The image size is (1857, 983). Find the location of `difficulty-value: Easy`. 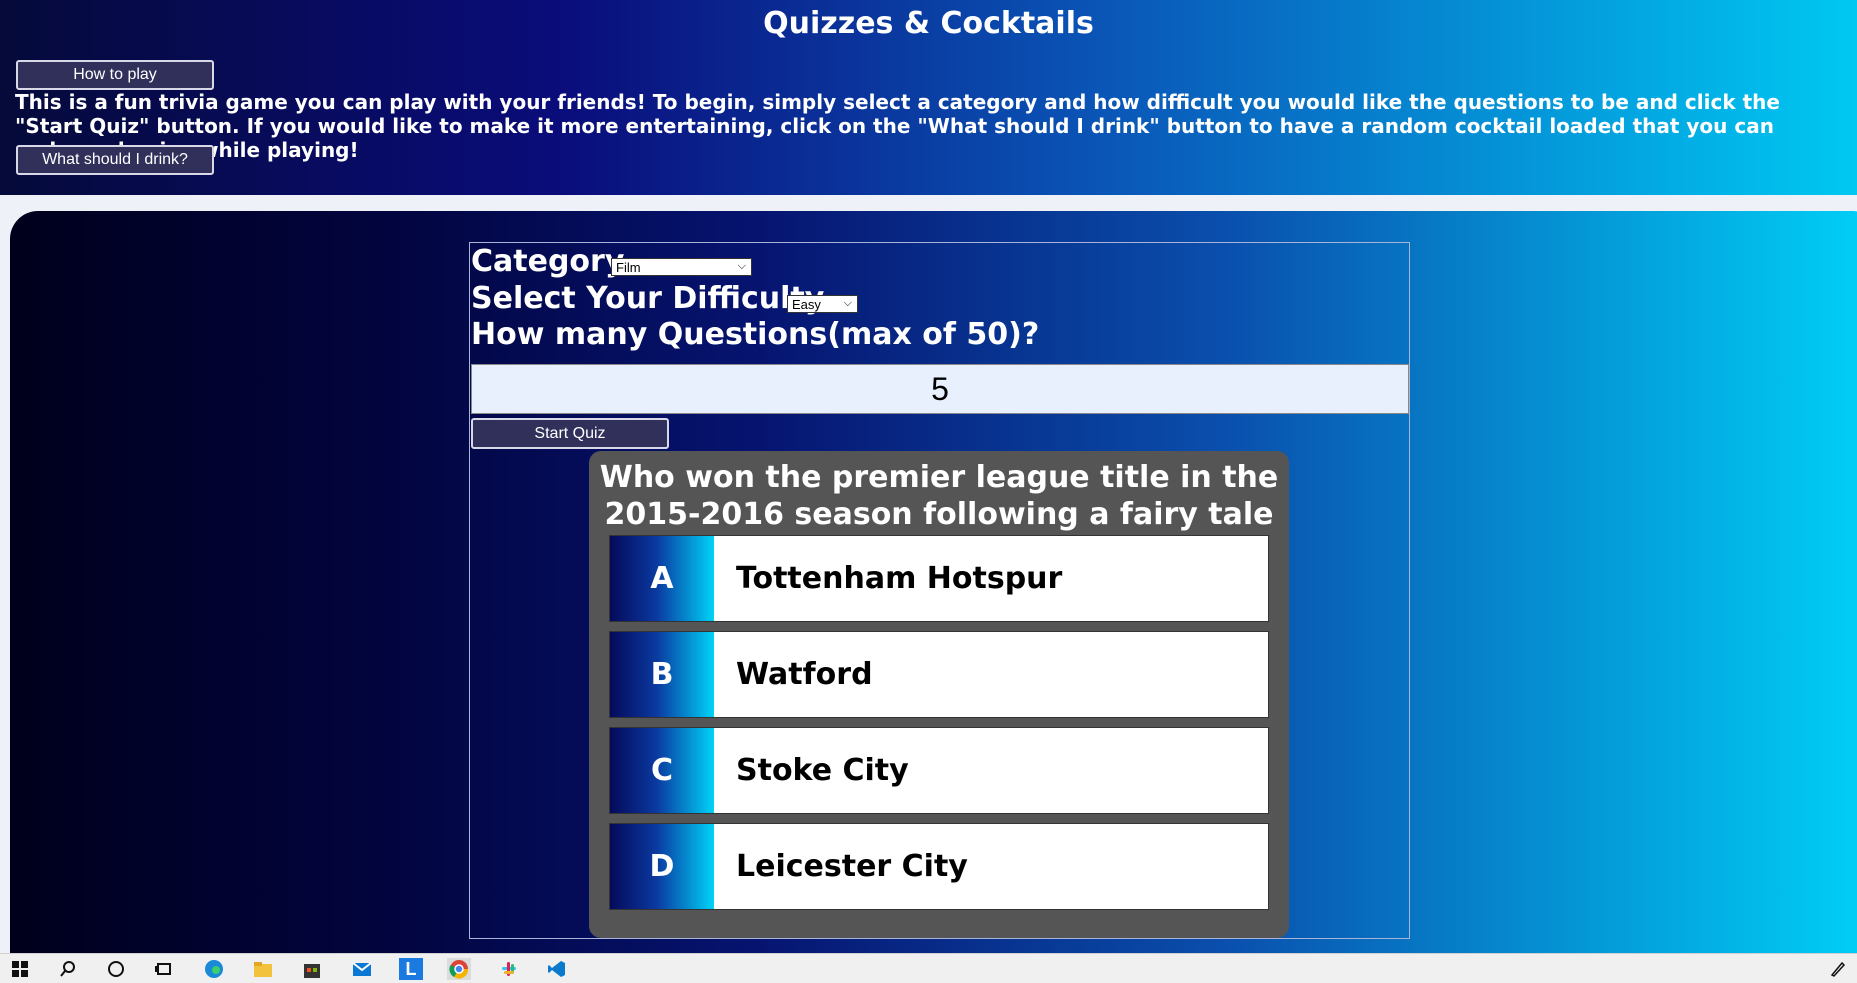

difficulty-value: Easy is located at coordinates (806, 304).